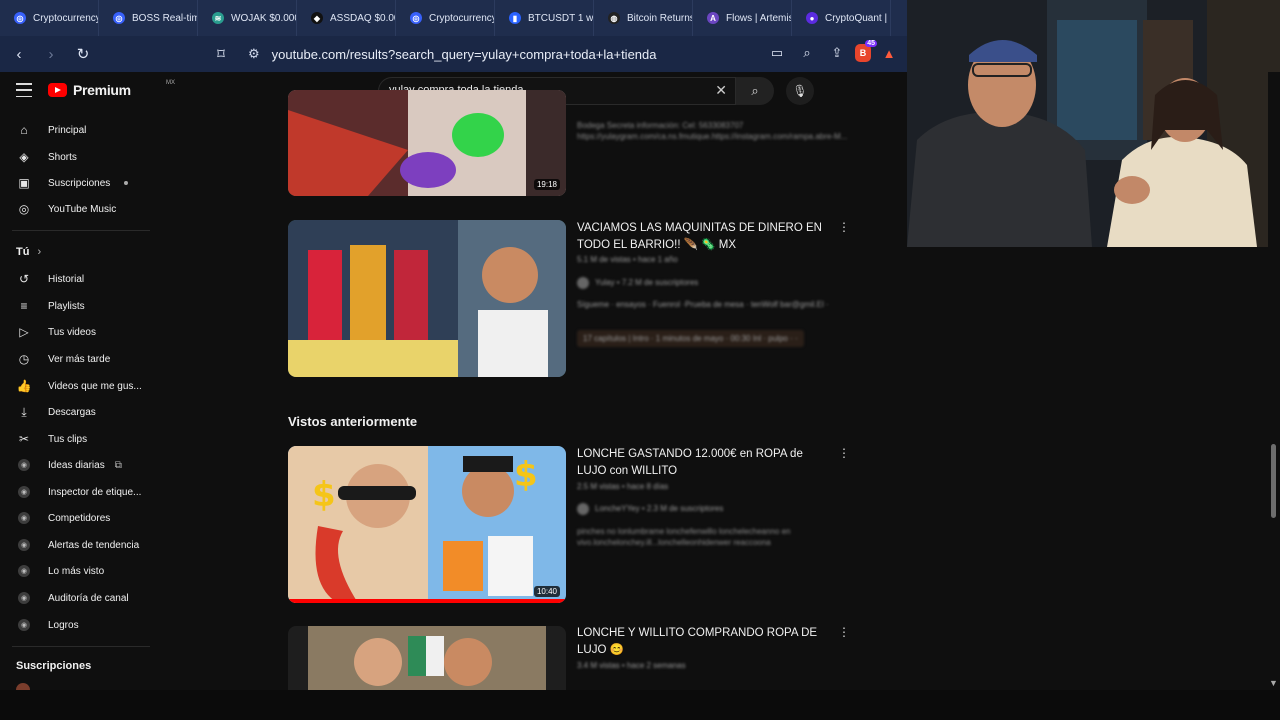 The image size is (1280, 720). Describe the element at coordinates (81, 230) in the screenshot. I see `sidebar-divider` at that location.